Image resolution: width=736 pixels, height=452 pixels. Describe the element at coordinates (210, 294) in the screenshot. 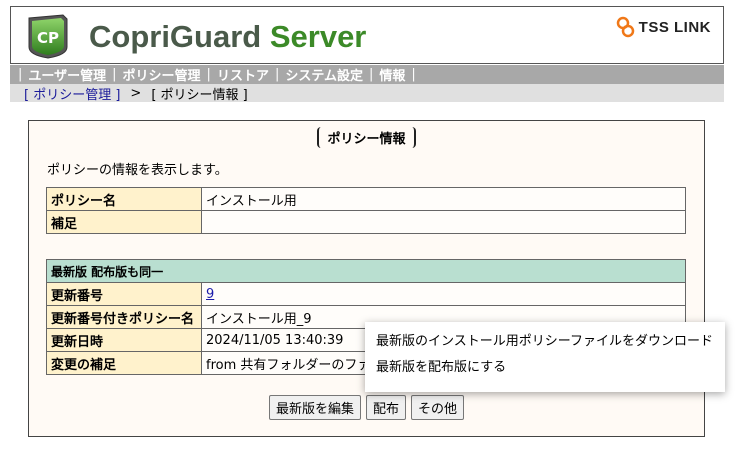

I see `revision-number-link: 9` at that location.